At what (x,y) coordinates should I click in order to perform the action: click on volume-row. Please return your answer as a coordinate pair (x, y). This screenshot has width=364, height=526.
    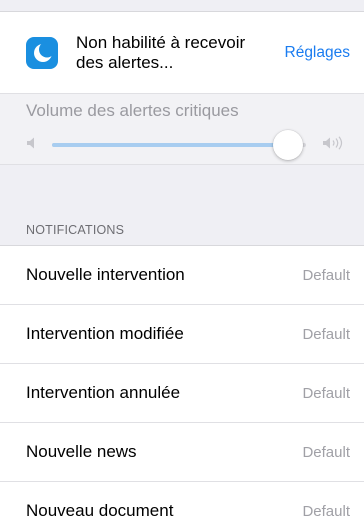
    Looking at the image, I should click on (186, 145).